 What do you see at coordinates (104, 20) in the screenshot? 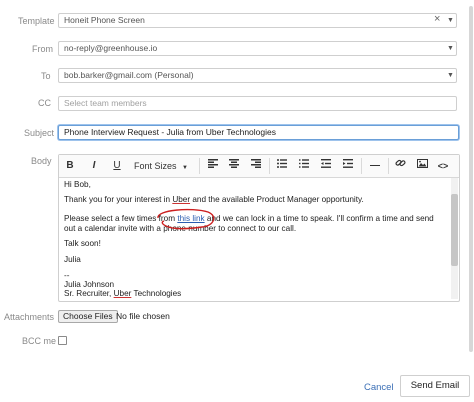
I see `template-value: Honeit Phone Screen` at bounding box center [104, 20].